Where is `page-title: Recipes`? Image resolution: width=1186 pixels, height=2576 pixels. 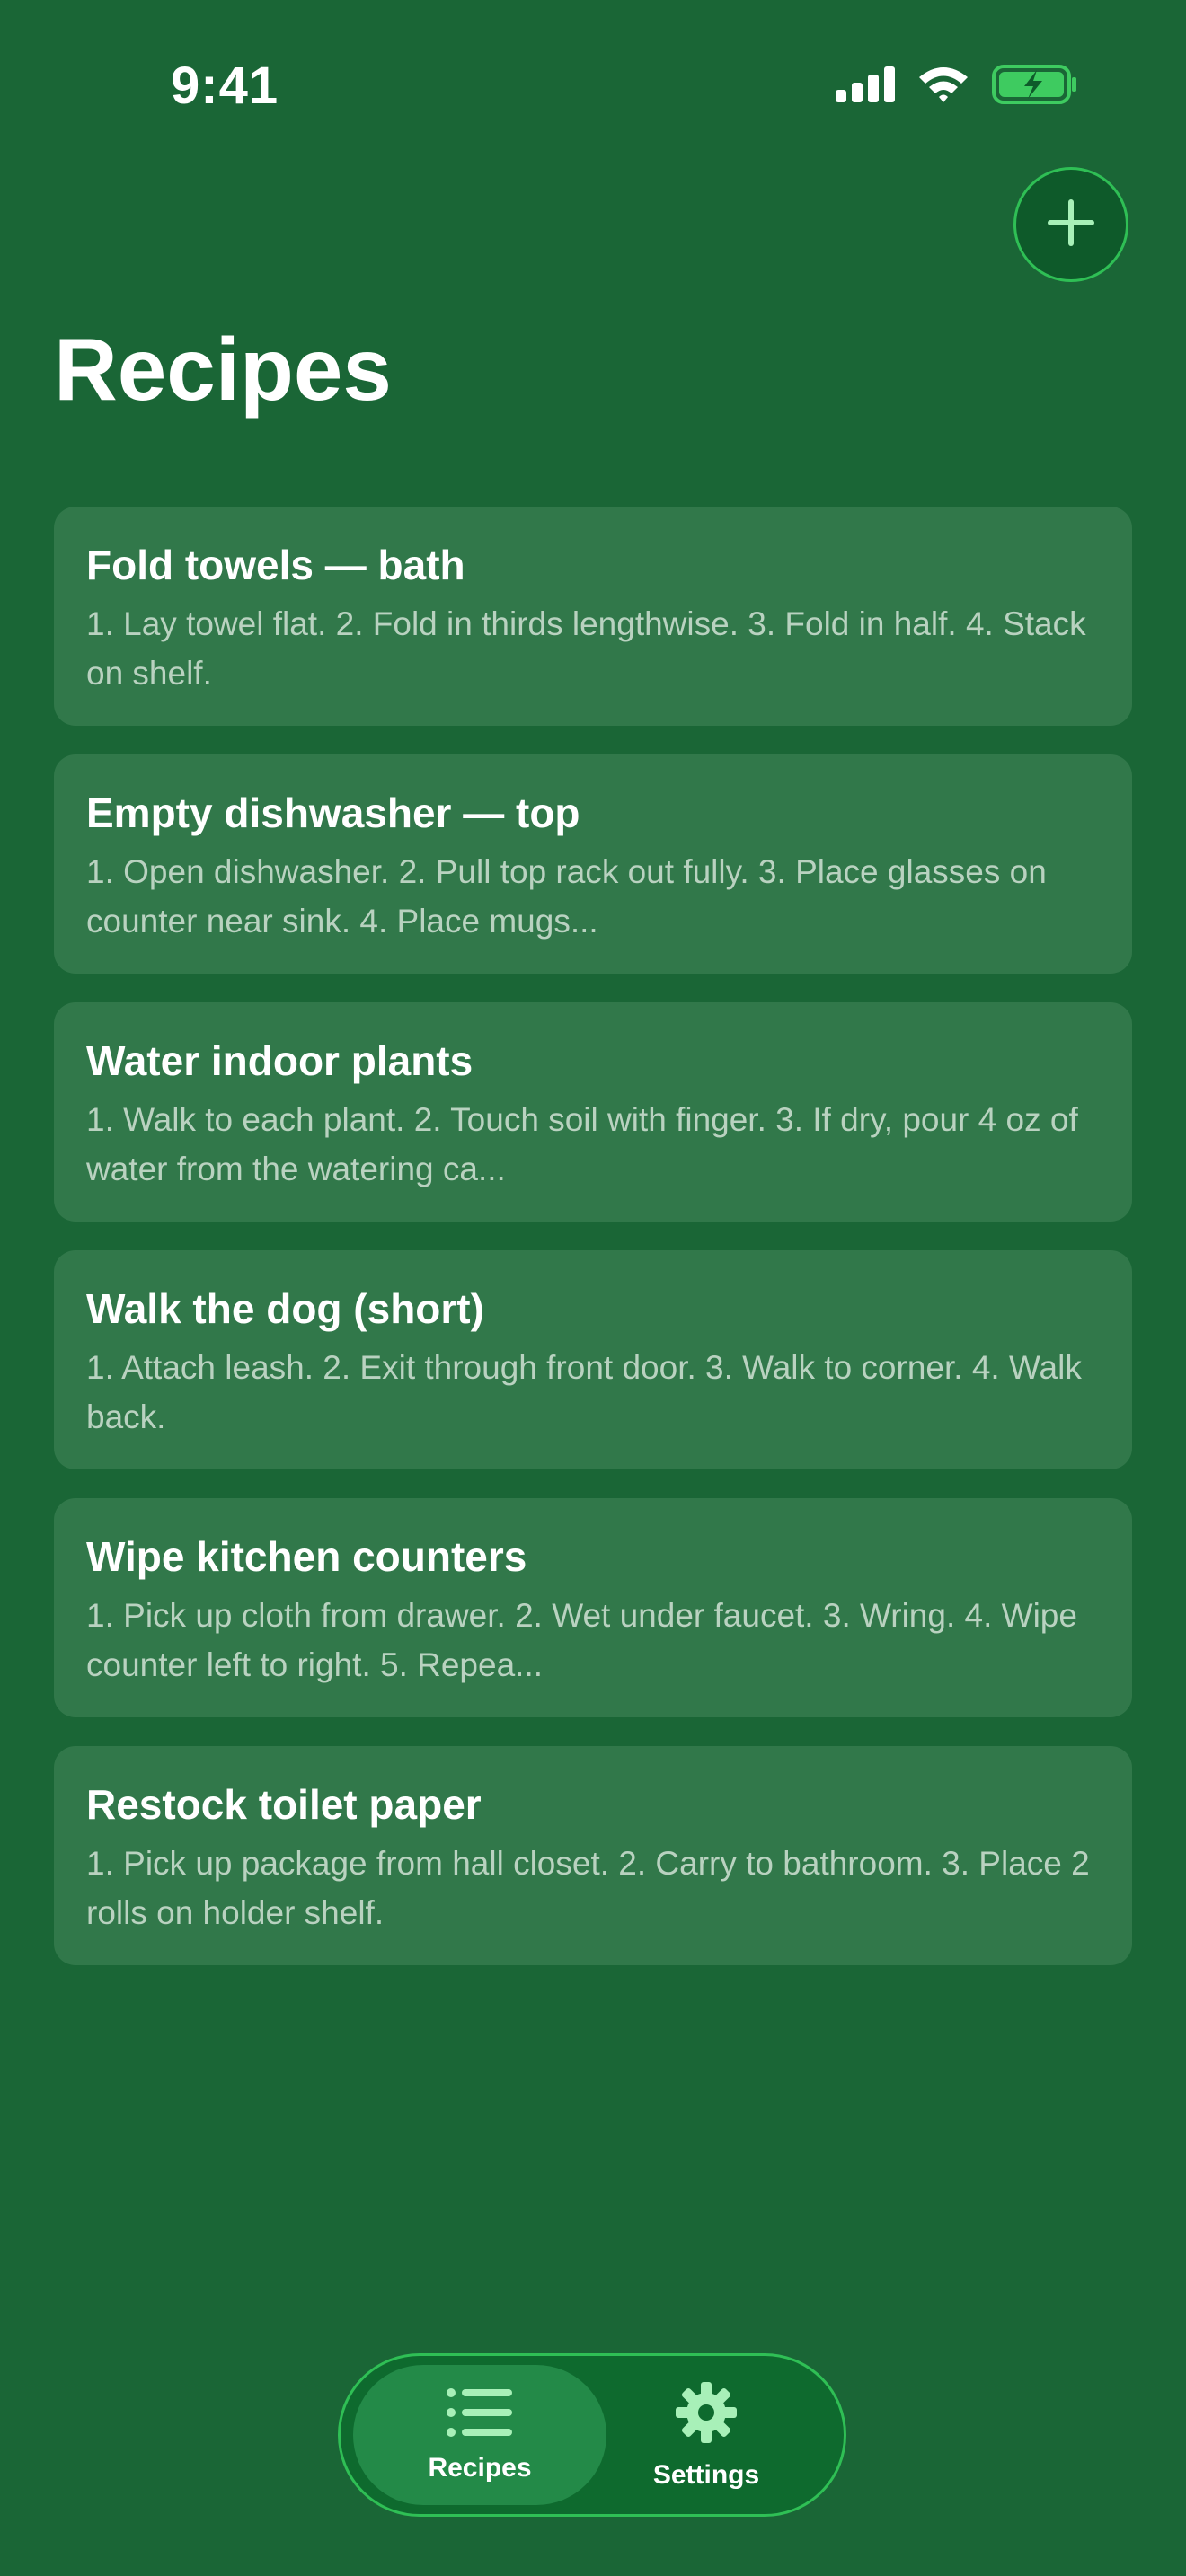
page-title: Recipes is located at coordinates (223, 369).